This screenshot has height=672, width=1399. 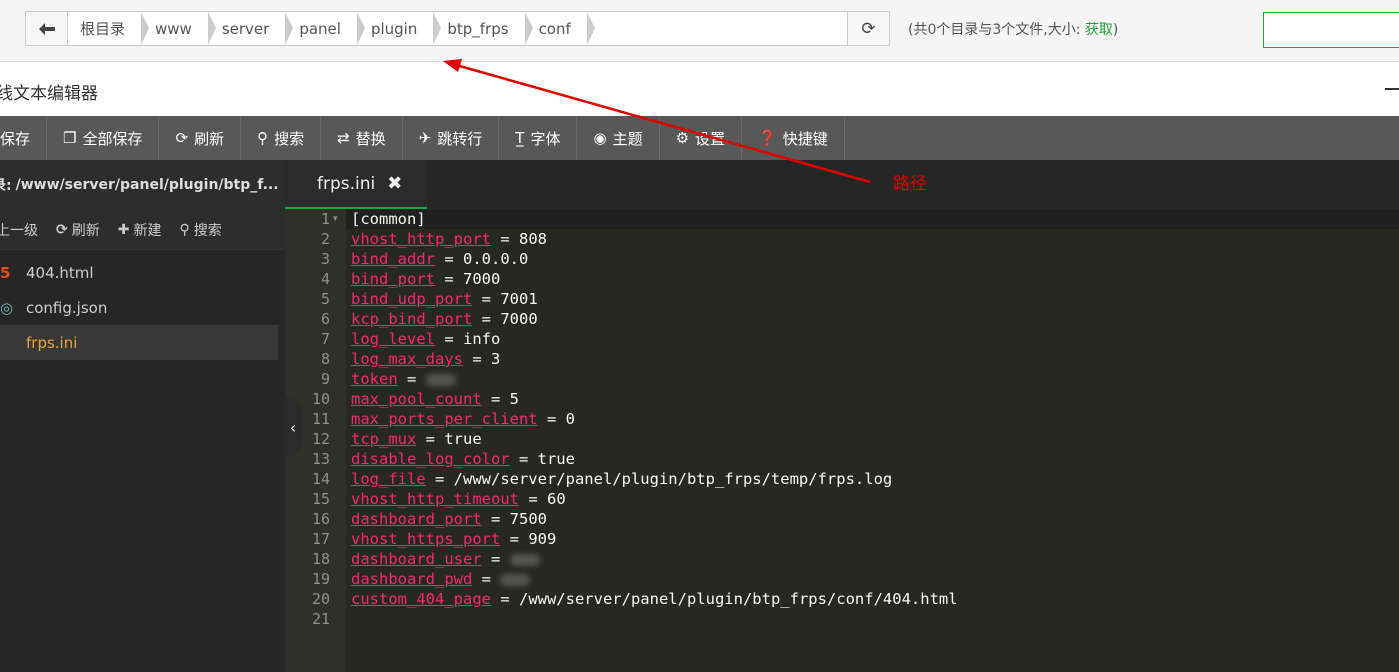 What do you see at coordinates (207, 230) in the screenshot?
I see `sidebar-search-label: 搜索` at bounding box center [207, 230].